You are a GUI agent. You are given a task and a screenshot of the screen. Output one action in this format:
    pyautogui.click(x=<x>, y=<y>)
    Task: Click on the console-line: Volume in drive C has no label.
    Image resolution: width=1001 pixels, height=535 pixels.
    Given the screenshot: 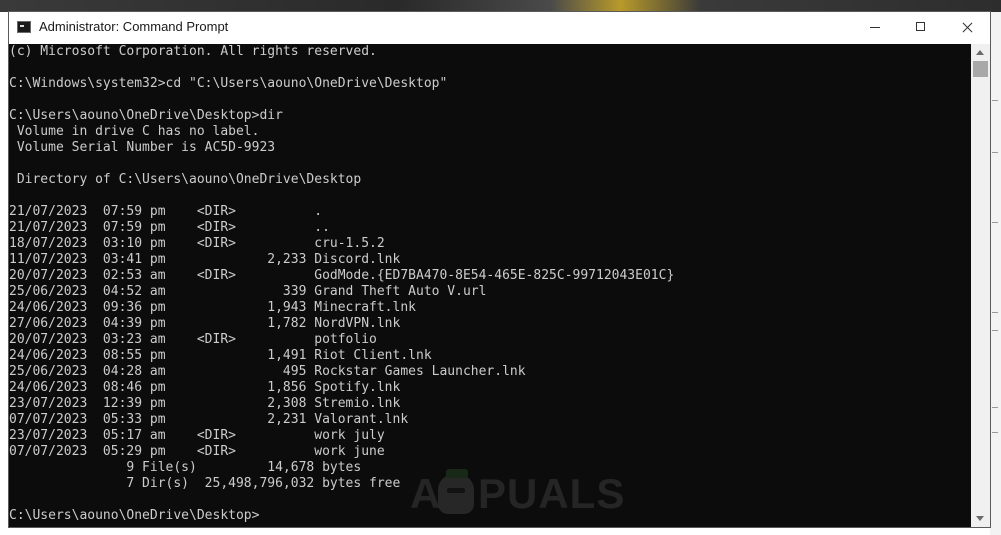 What is the action you would take?
    pyautogui.click(x=134, y=131)
    